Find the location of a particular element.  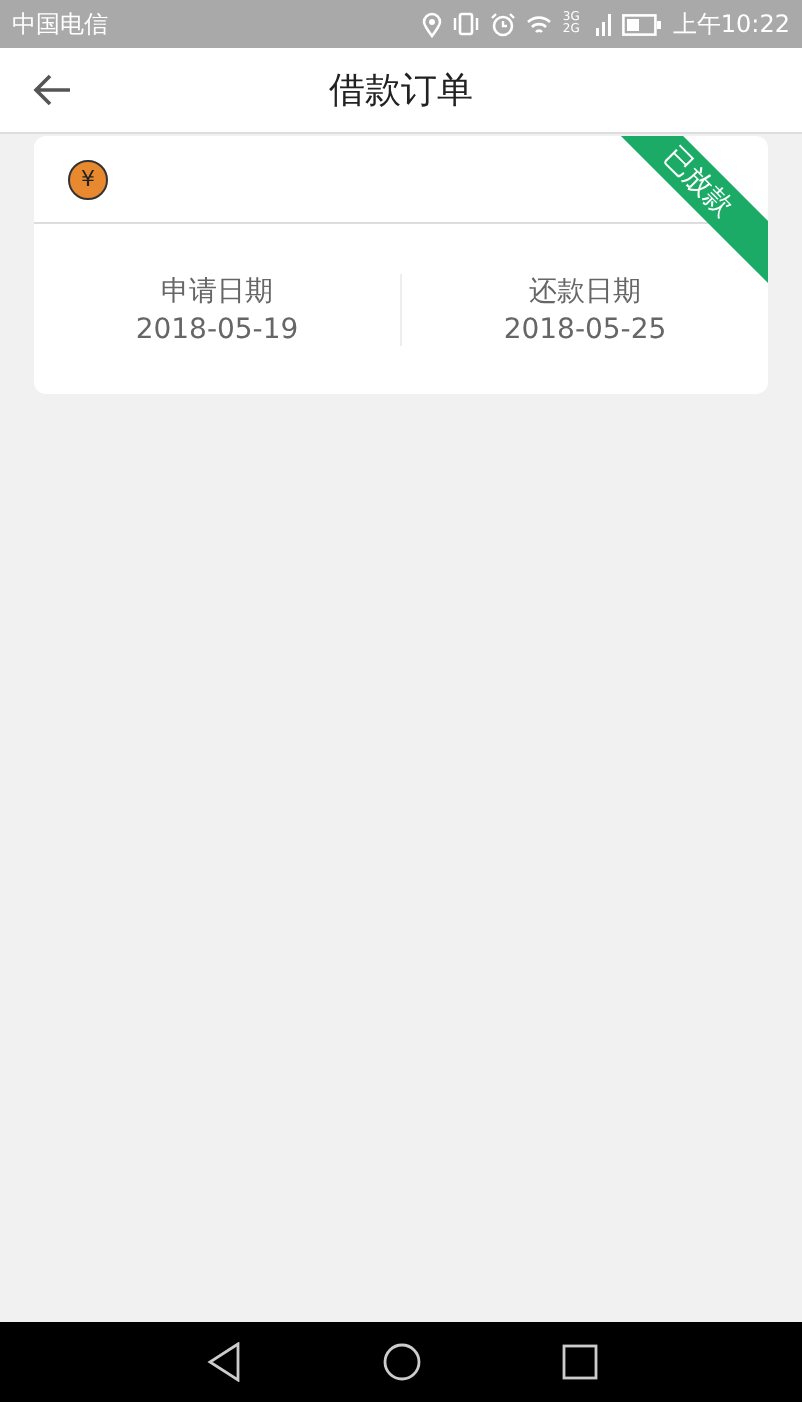

date-value: 2018-05-19 is located at coordinates (217, 329).